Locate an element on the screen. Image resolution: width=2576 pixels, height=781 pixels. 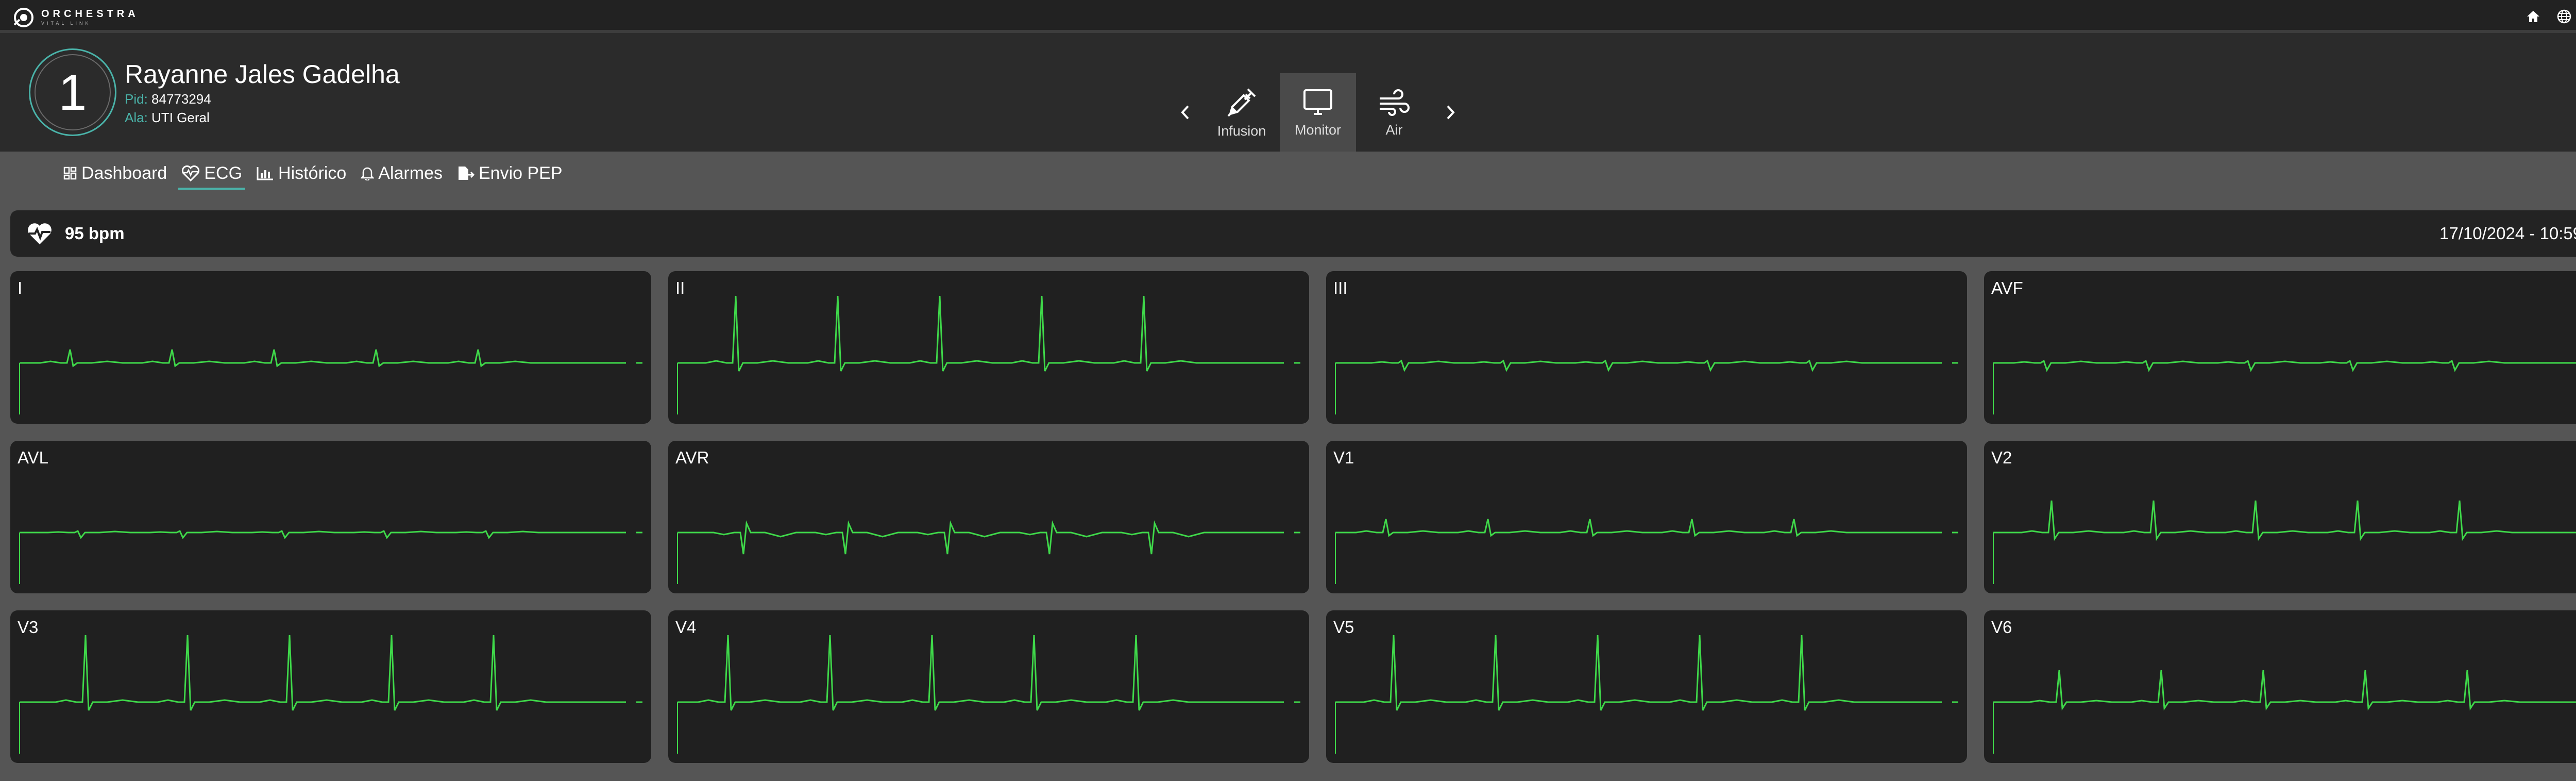
top-bar: ORCHESTRA VITAL LINK PT GG is located at coordinates (1288, 16).